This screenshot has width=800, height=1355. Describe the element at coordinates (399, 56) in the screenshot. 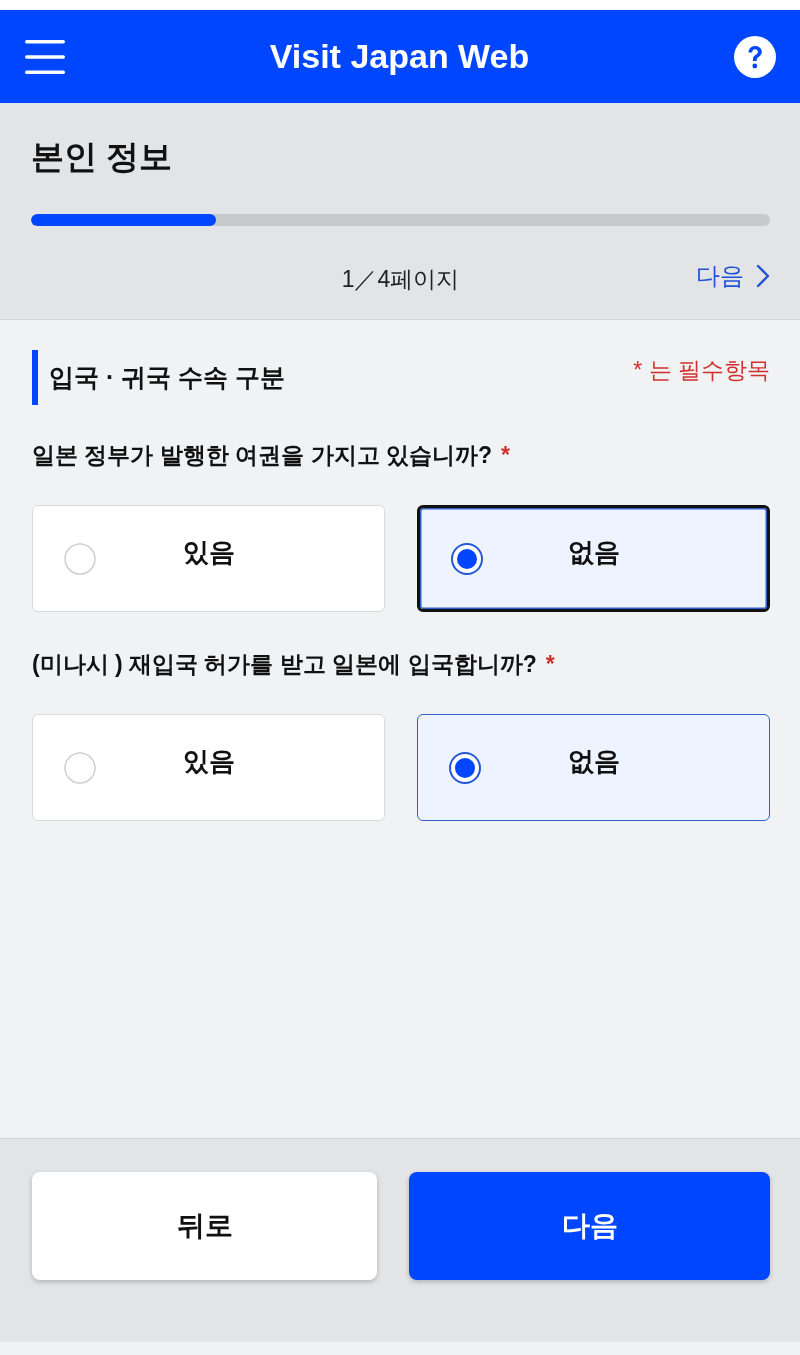

I see `app-title: Visit Japan Web` at that location.